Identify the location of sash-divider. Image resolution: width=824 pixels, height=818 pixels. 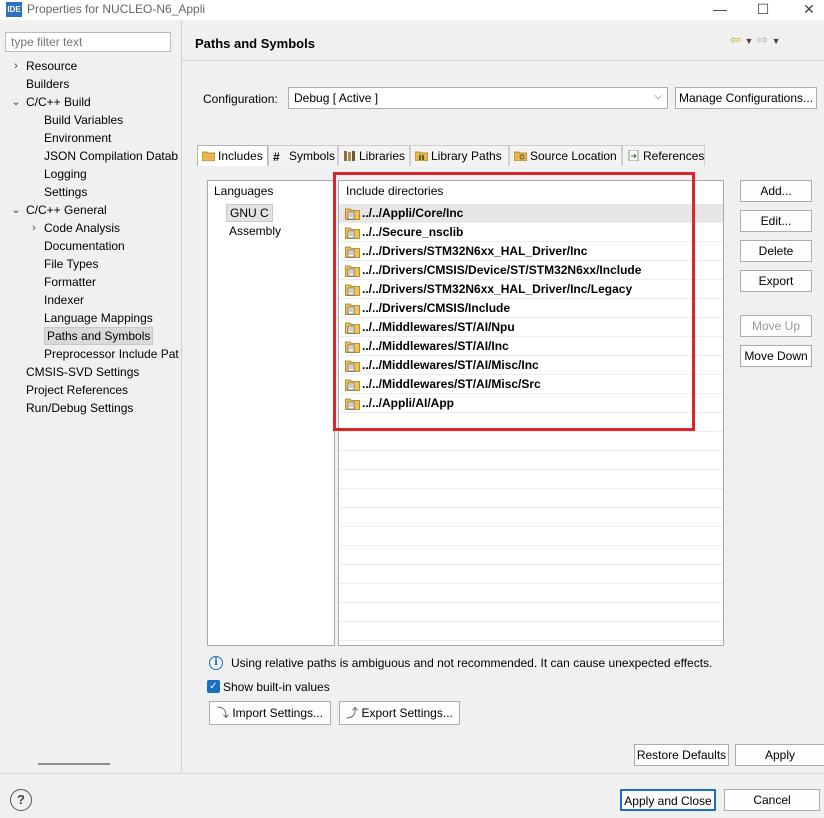
(181, 396).